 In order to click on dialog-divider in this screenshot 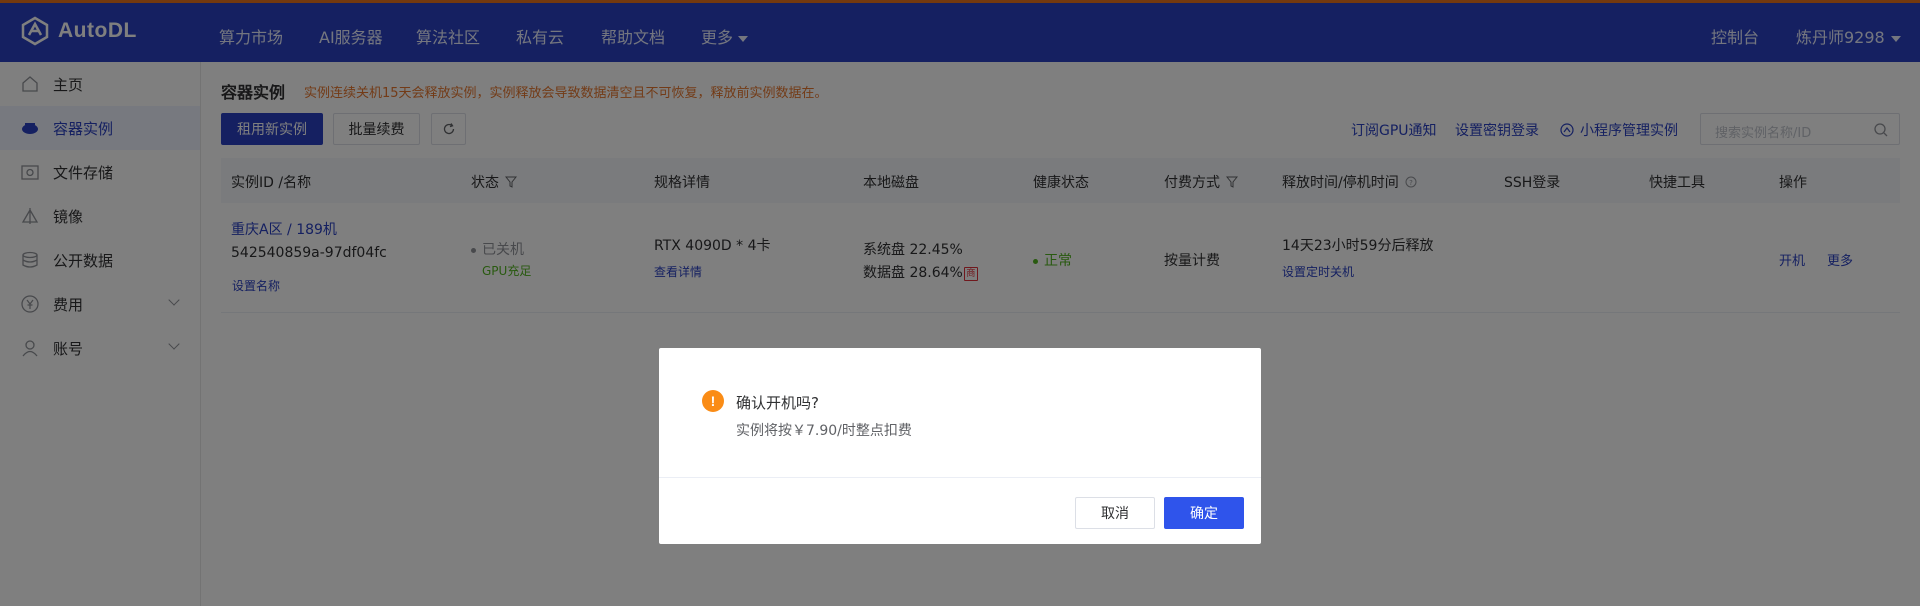, I will do `click(960, 477)`.